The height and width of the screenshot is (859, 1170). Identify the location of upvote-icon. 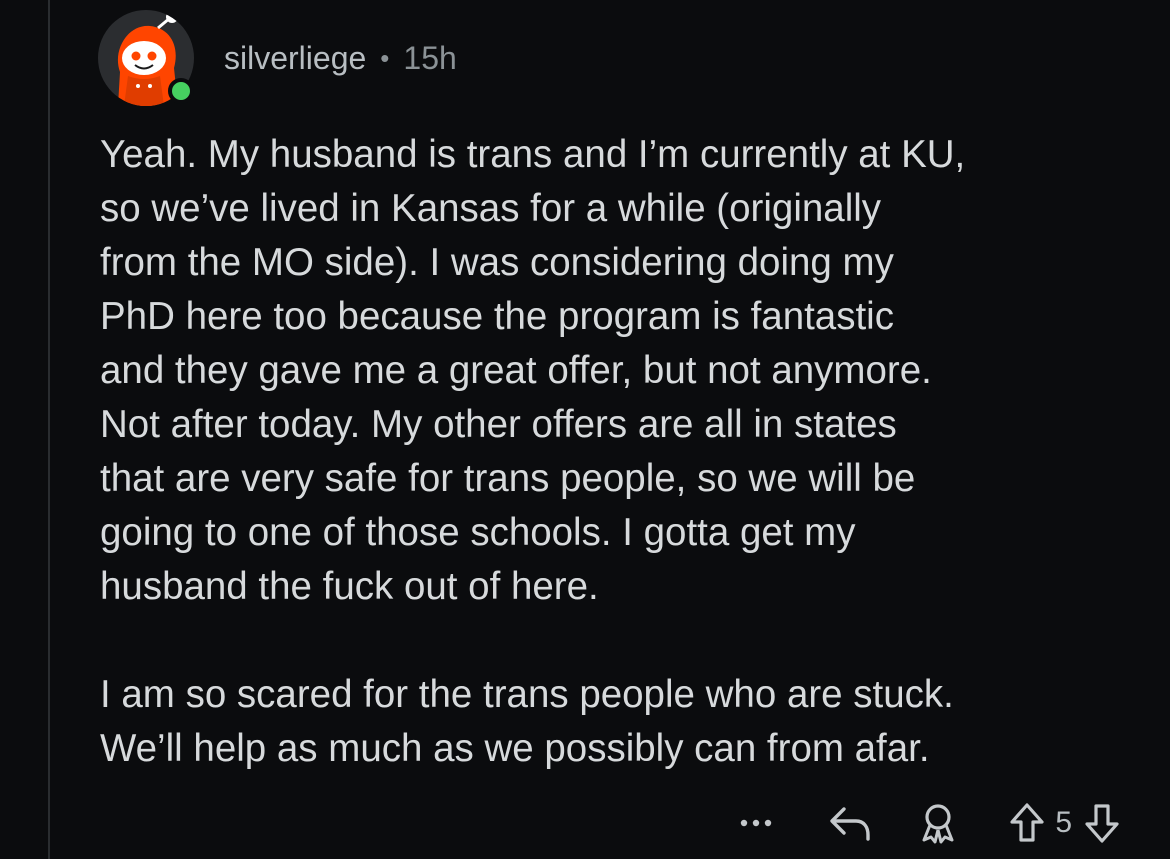
(1027, 822).